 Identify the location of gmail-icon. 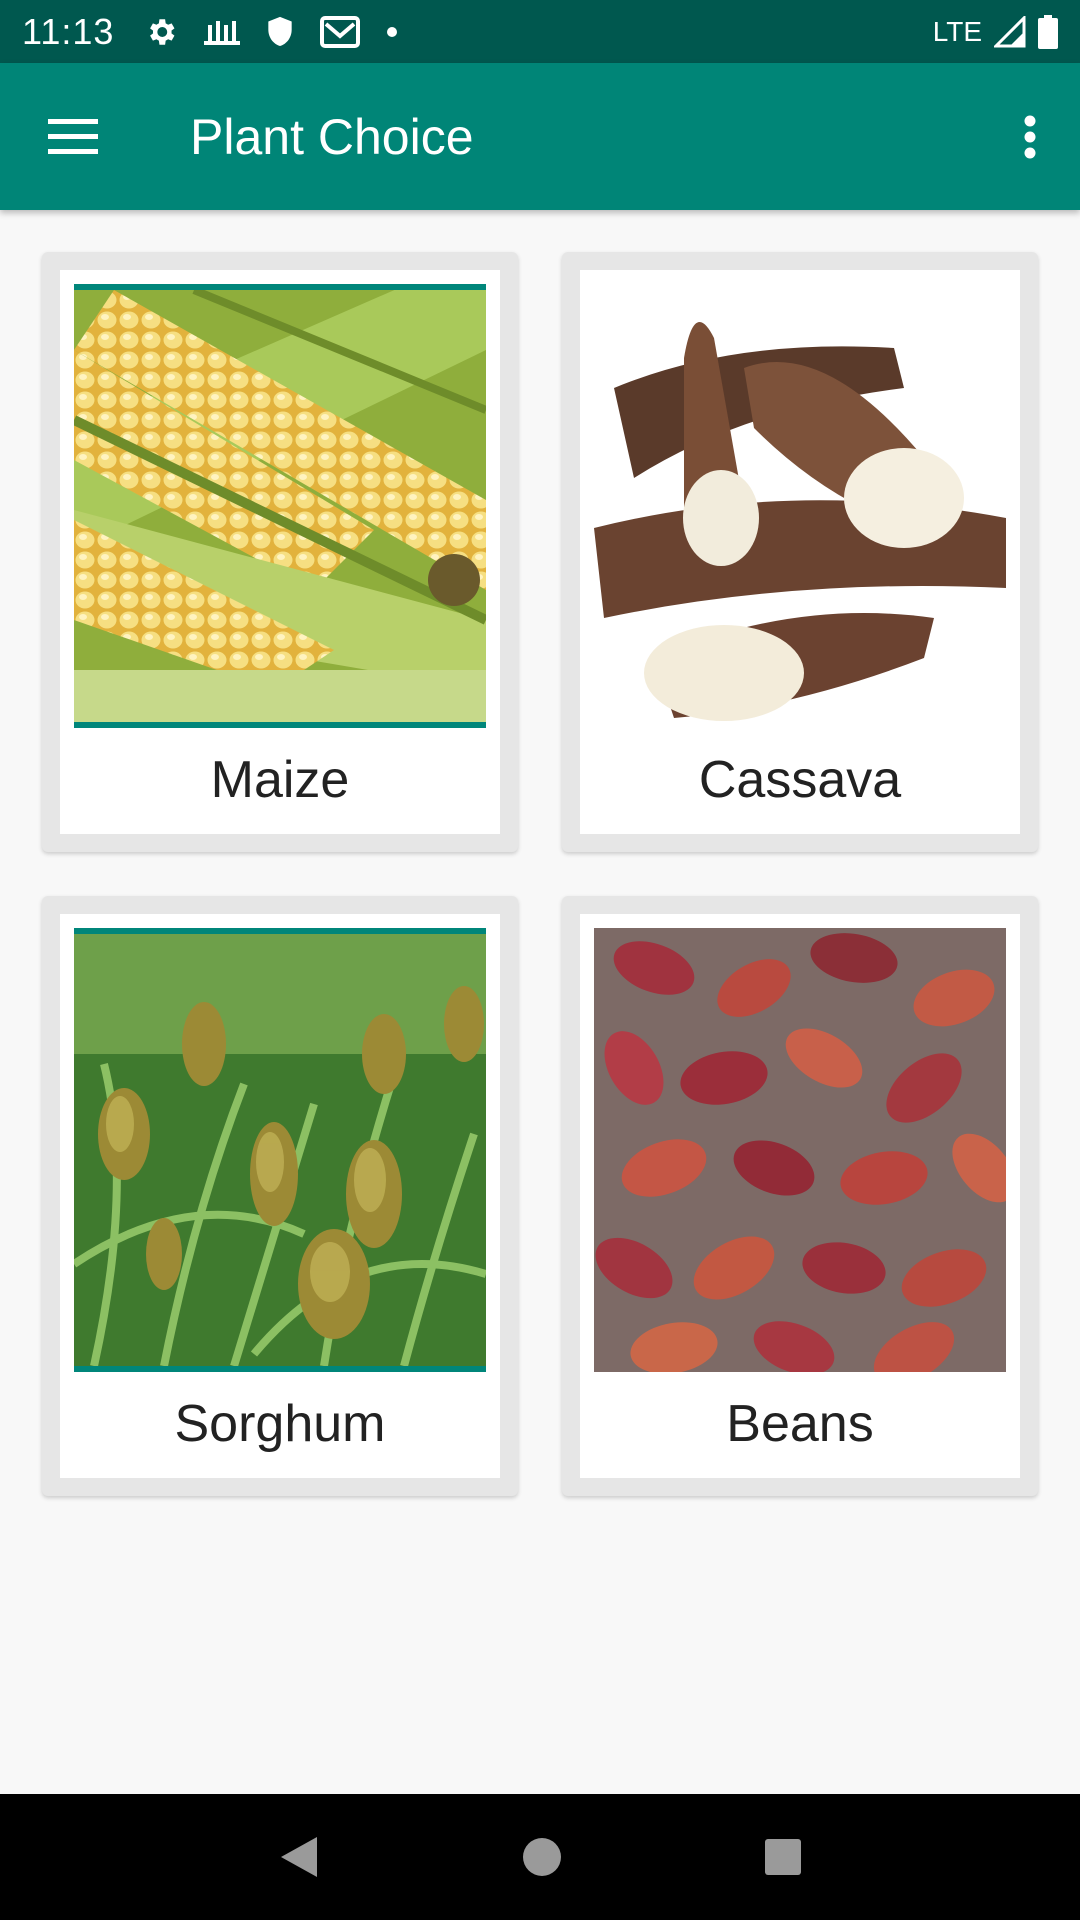
(340, 31).